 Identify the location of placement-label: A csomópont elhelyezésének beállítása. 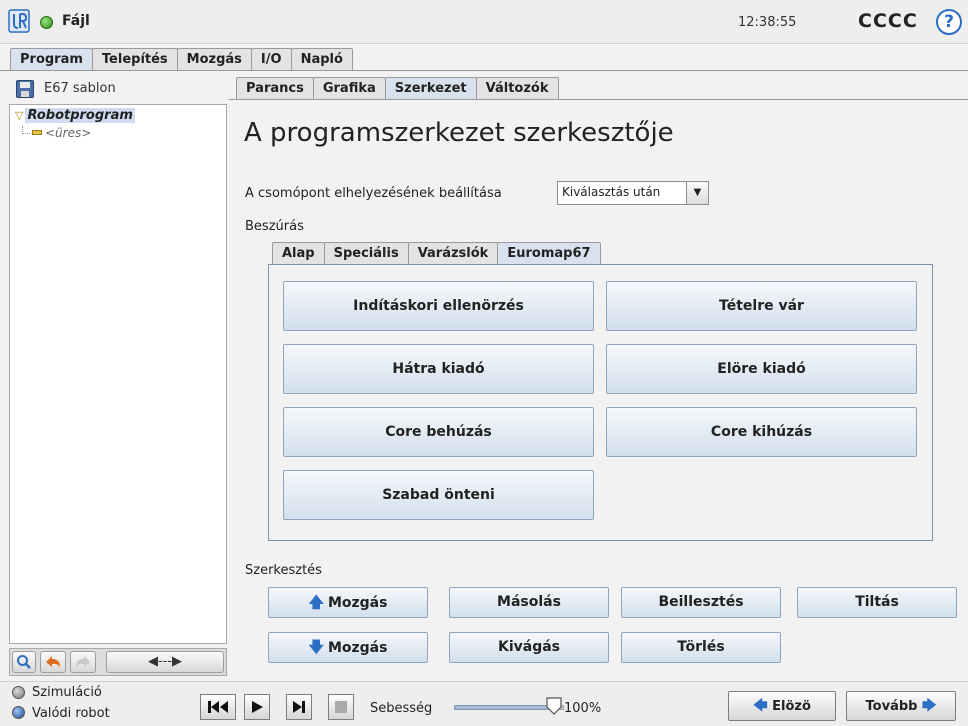
(373, 193).